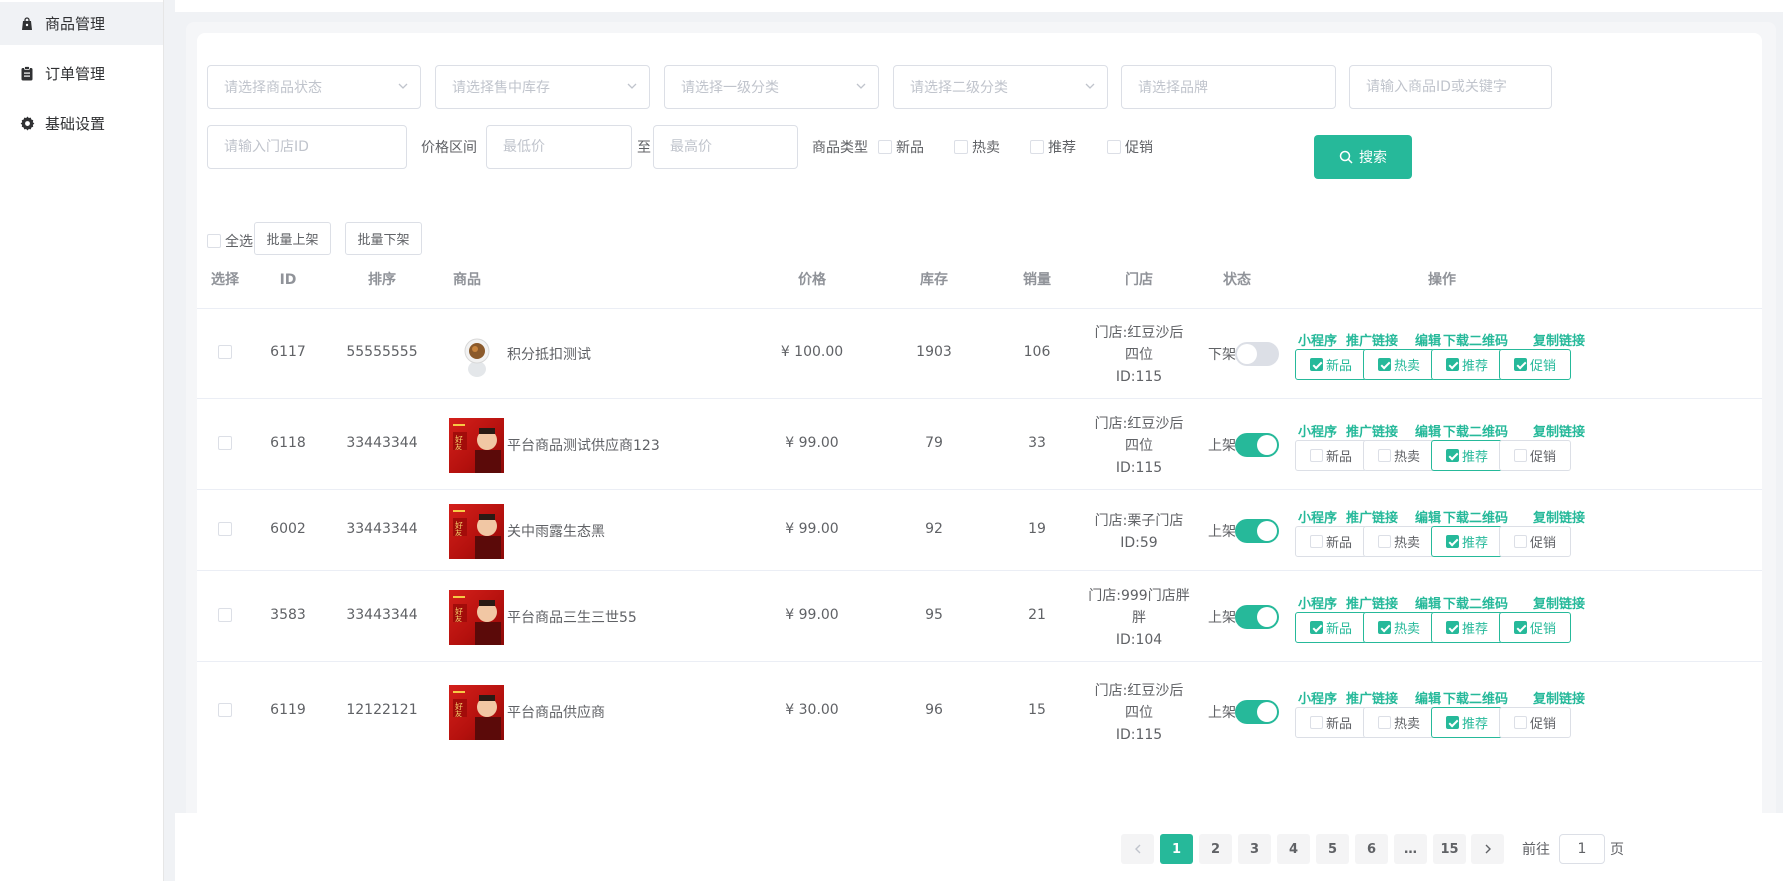 The height and width of the screenshot is (881, 1783). I want to click on page-button: 15, so click(1449, 849).